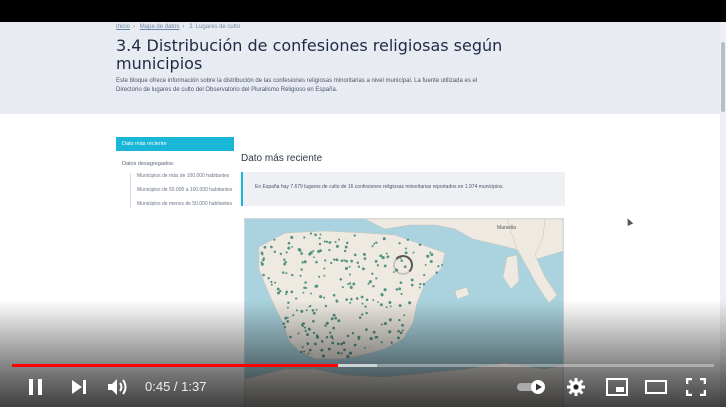  I want to click on next-button, so click(79, 387).